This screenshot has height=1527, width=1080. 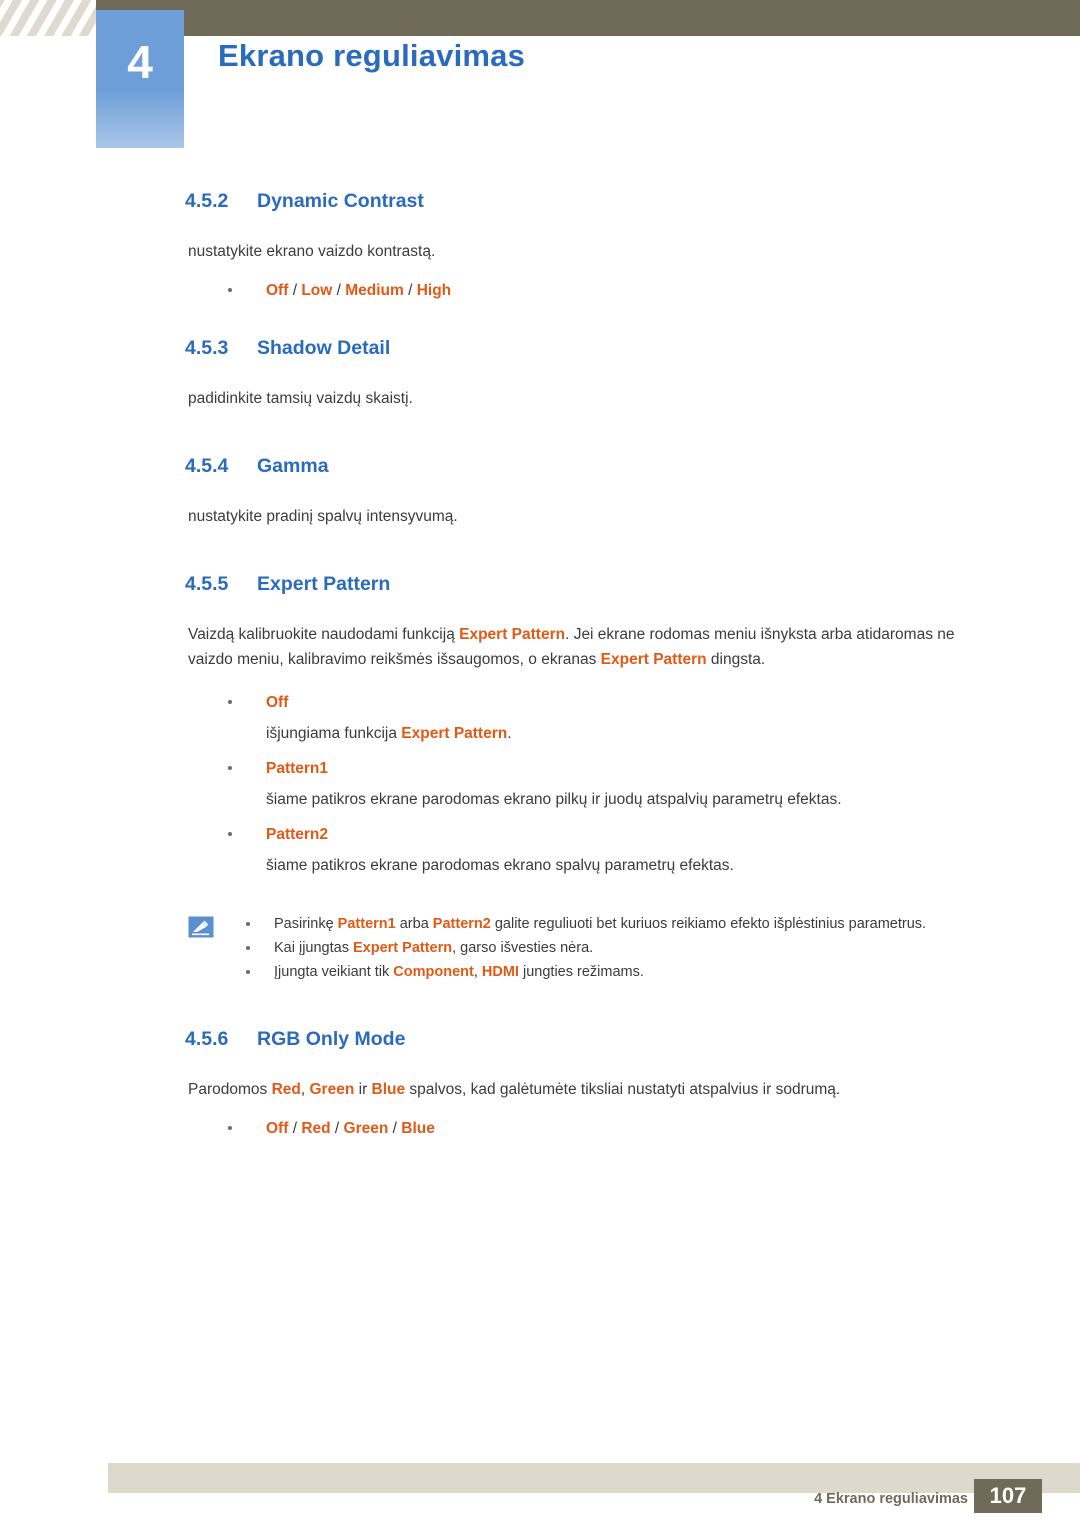 I want to click on note-pencil-icon, so click(x=201, y=927).